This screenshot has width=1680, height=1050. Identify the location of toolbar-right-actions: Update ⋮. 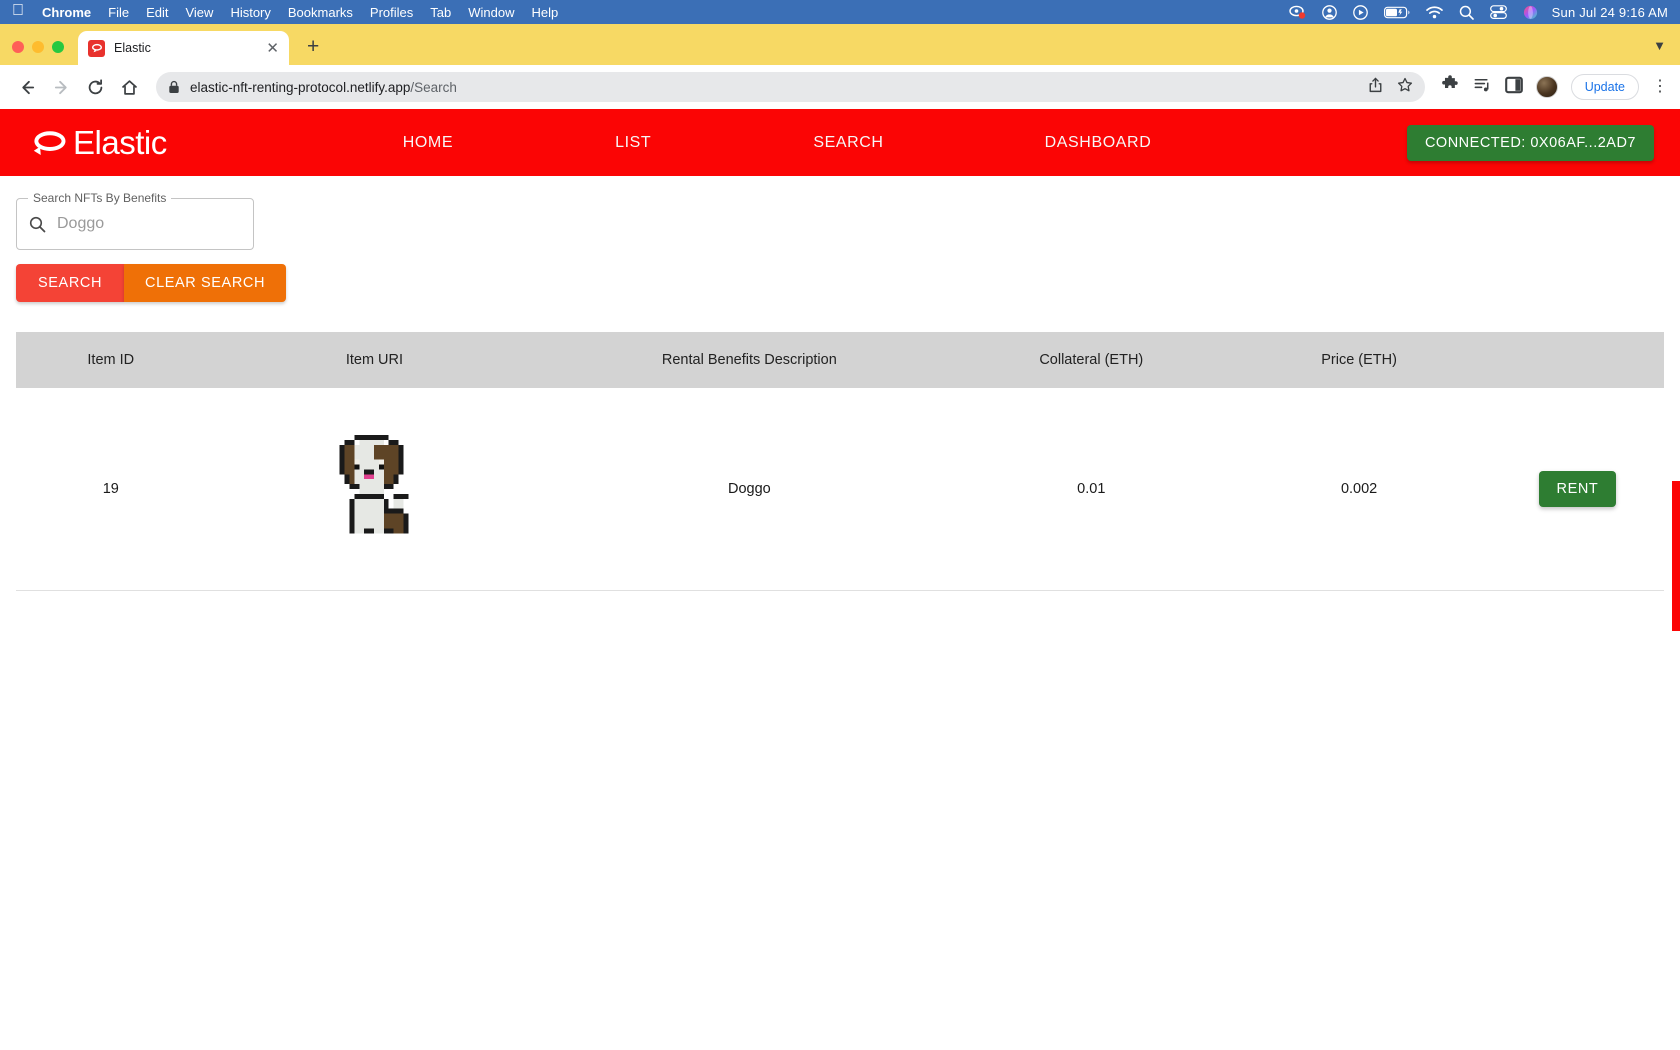
(1552, 87).